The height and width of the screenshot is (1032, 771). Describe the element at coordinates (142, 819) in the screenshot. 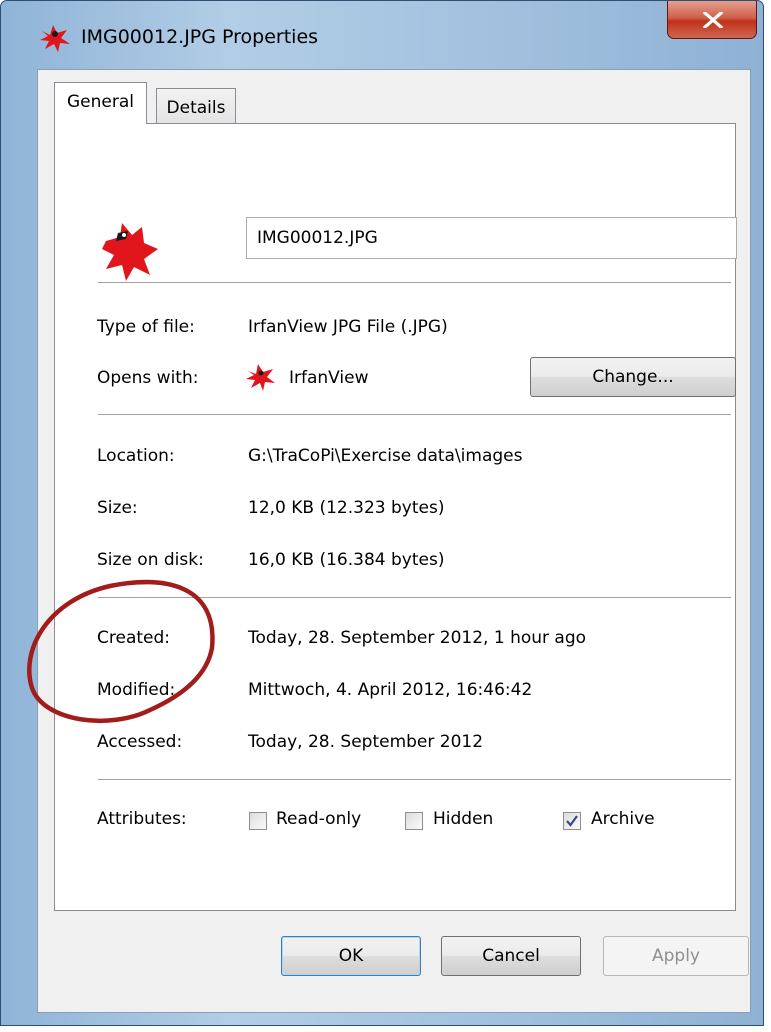

I see `attributes-label: Attributes:` at that location.